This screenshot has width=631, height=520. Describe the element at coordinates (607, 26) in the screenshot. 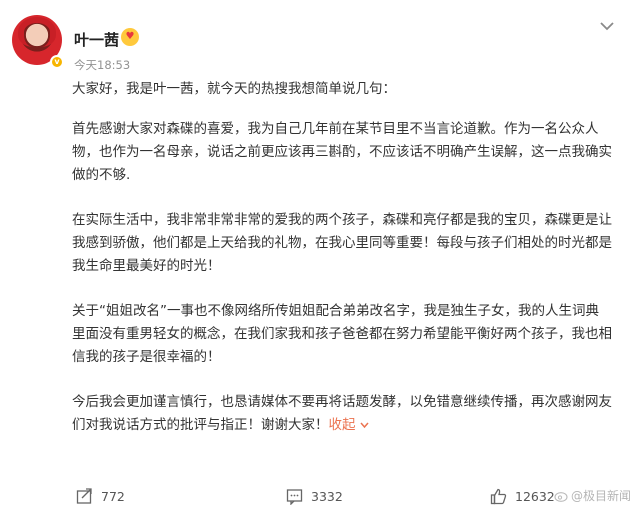

I see `chevron-down-icon` at that location.